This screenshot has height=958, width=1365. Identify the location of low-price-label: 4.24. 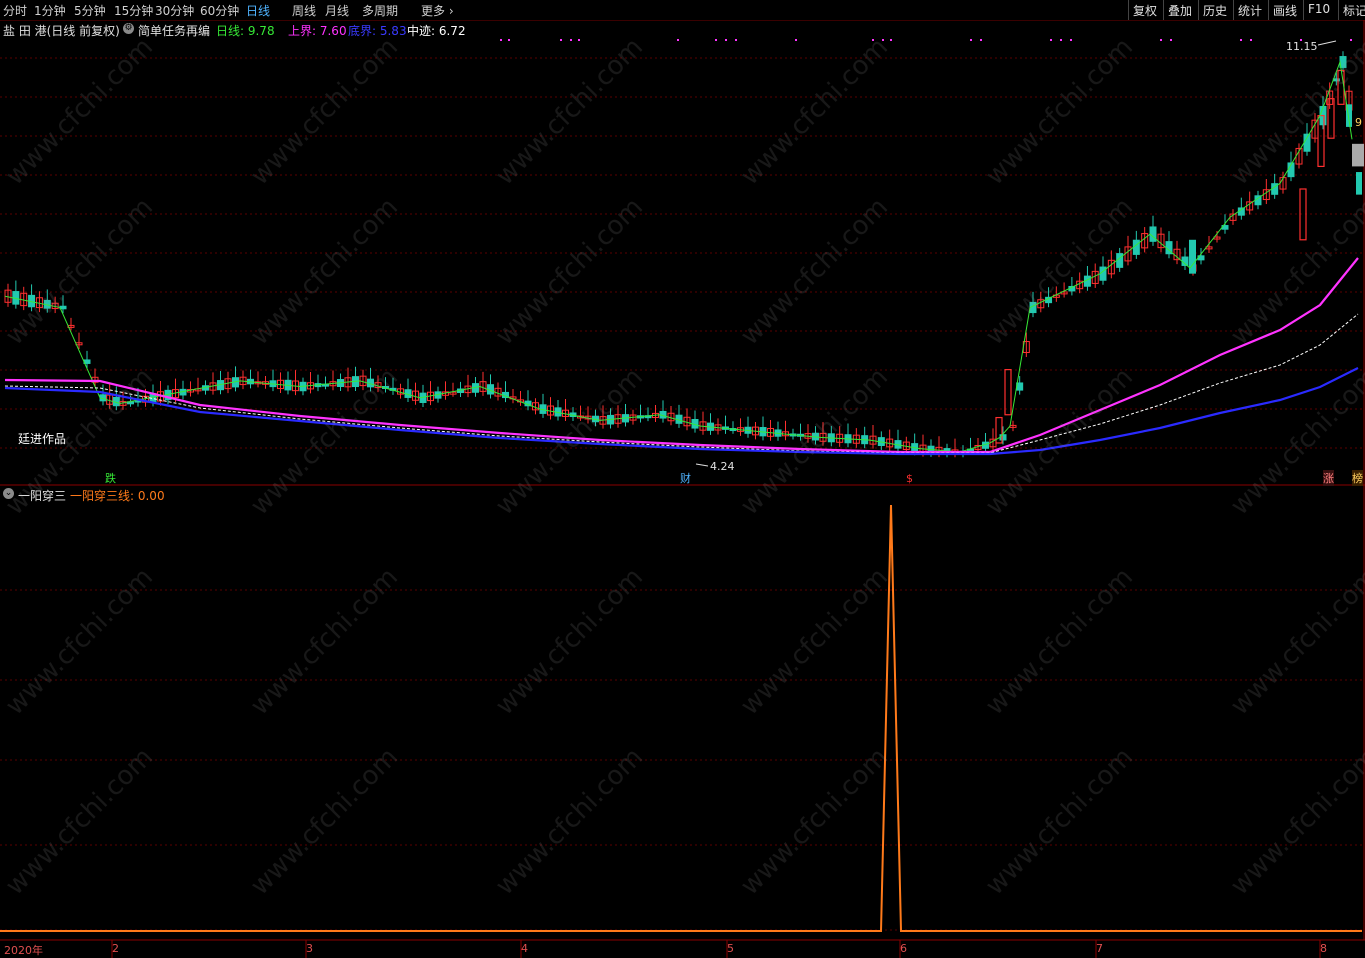
(722, 466).